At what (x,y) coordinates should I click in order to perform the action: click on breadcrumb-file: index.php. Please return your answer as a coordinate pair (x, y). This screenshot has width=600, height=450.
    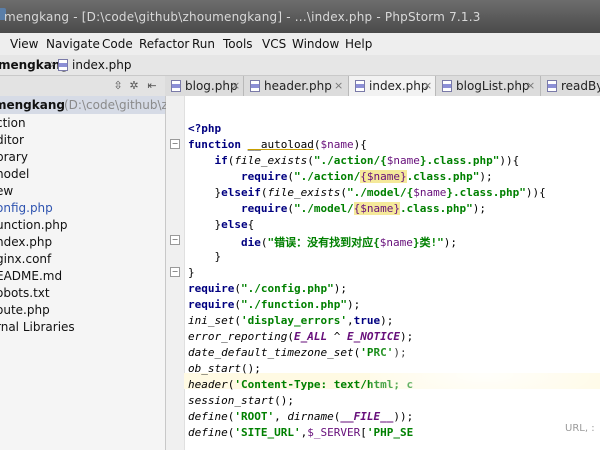
    Looking at the image, I should click on (101, 65).